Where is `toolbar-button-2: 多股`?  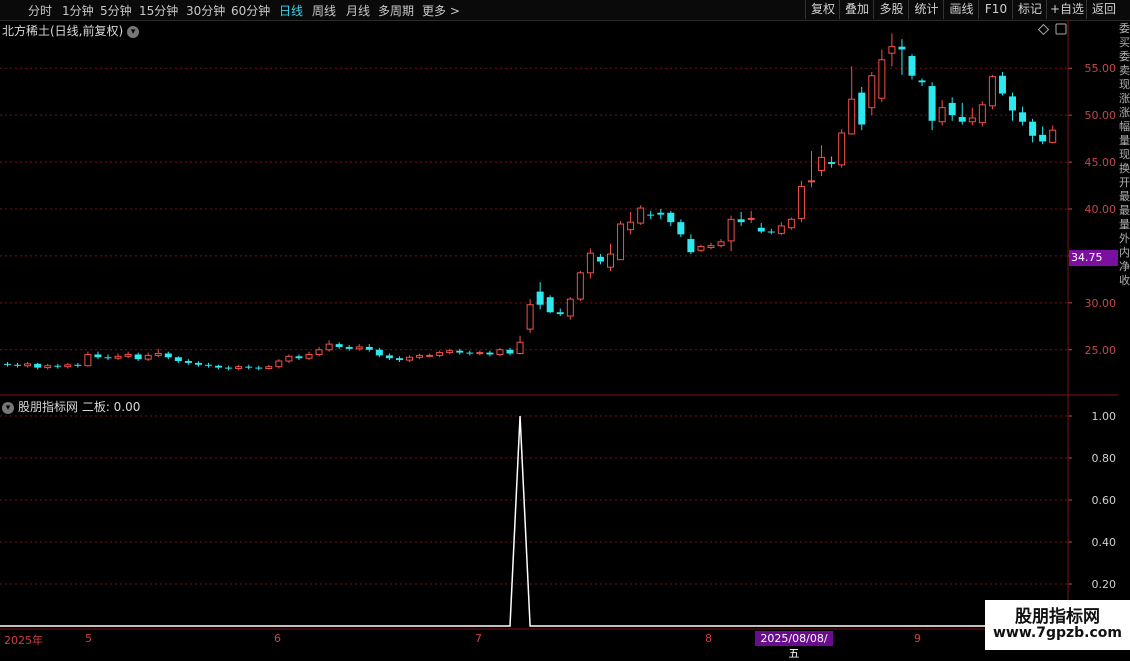 toolbar-button-2: 多股 is located at coordinates (891, 9).